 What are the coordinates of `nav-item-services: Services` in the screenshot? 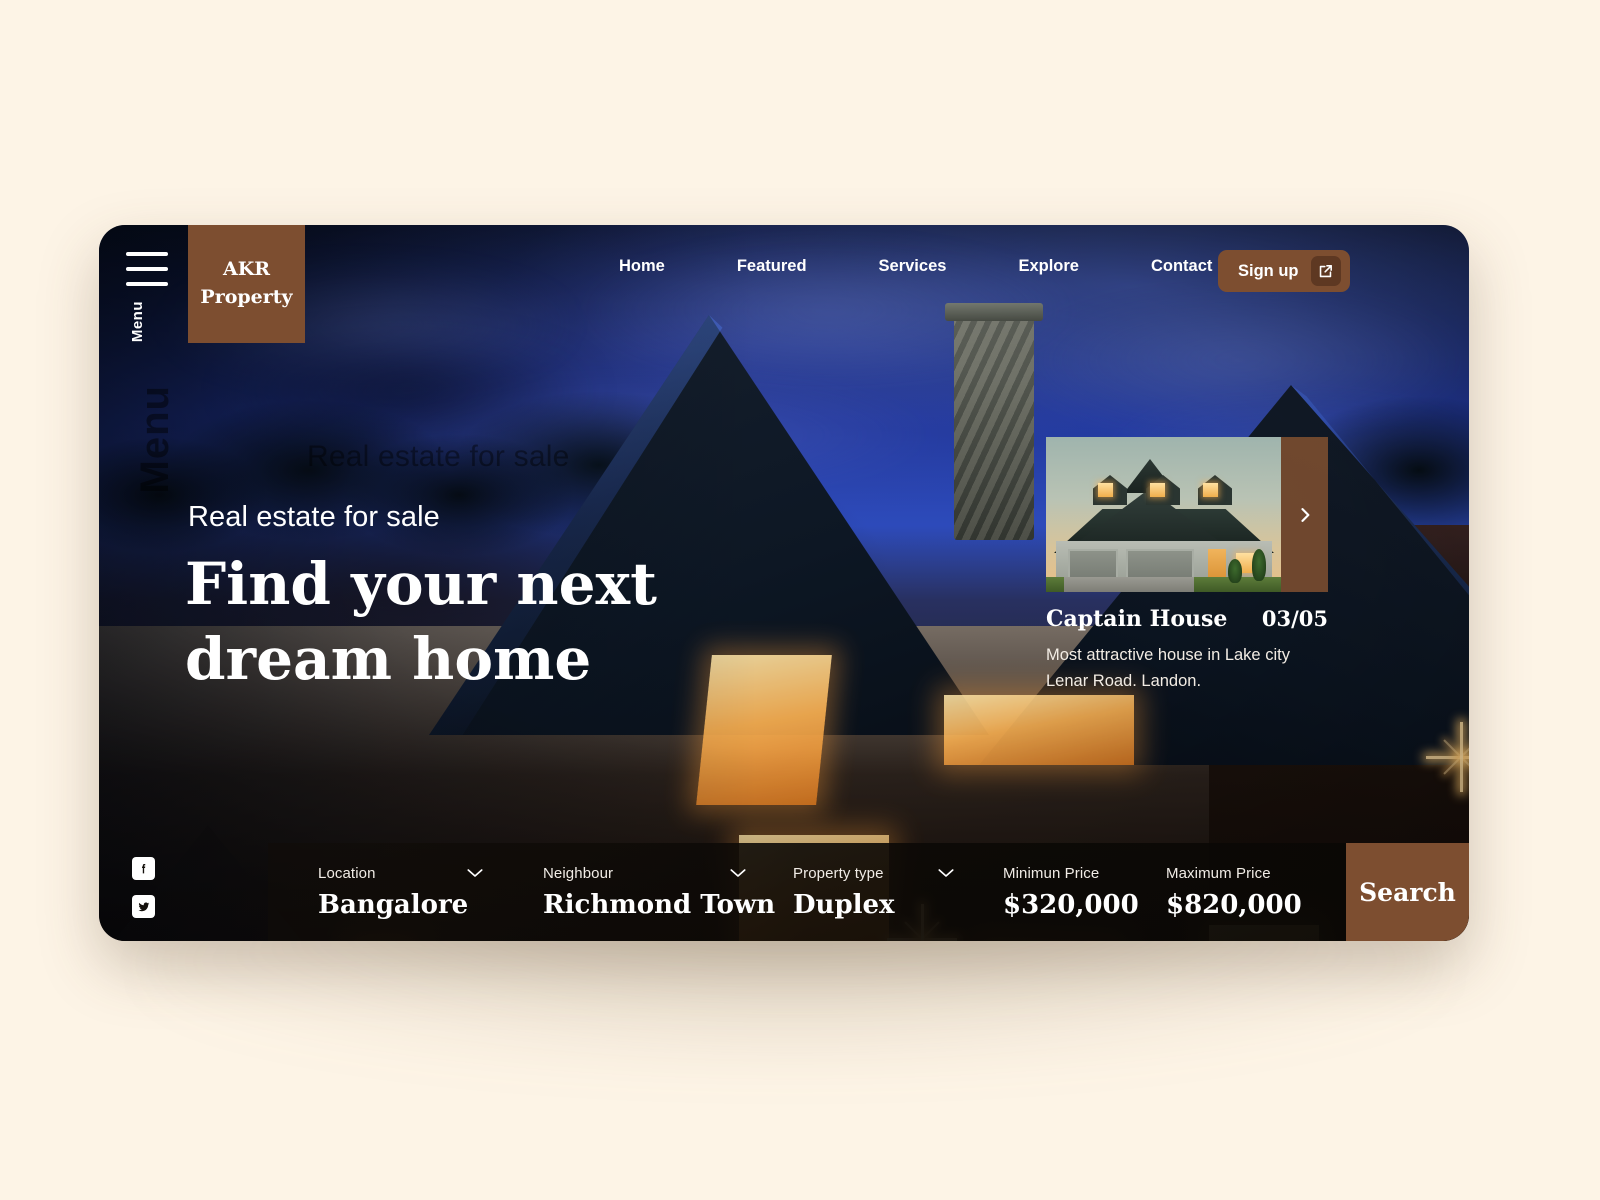 It's located at (913, 266).